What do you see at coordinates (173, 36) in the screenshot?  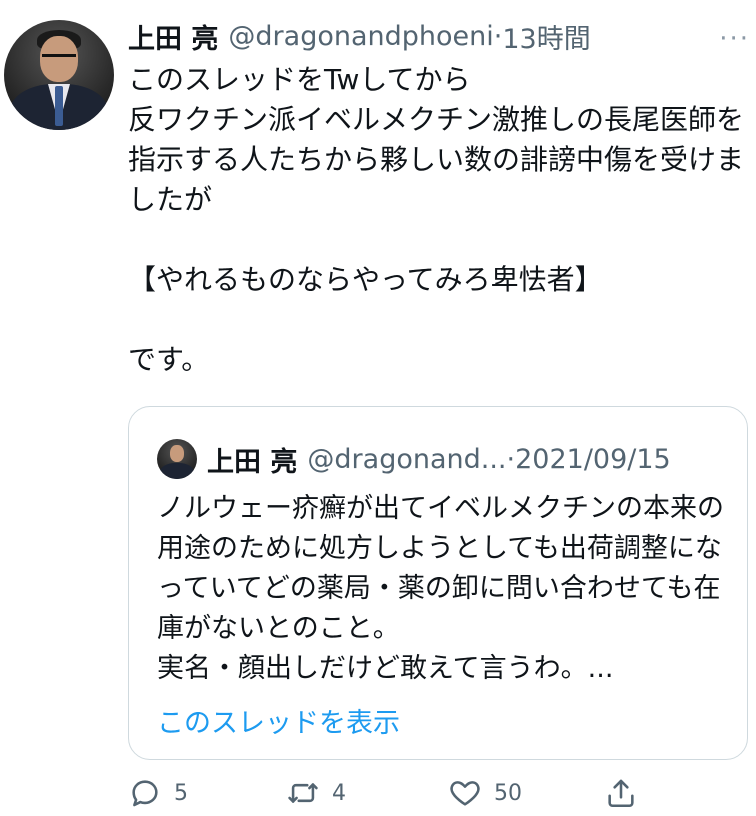 I see `author-name: 上田 亮` at bounding box center [173, 36].